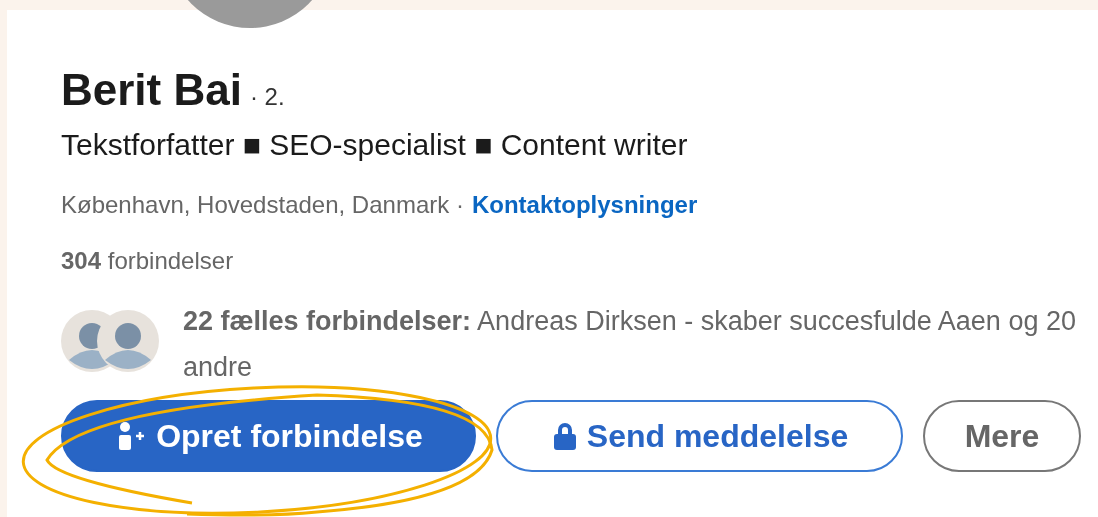 The height and width of the screenshot is (517, 1098). What do you see at coordinates (375, 145) in the screenshot?
I see `profile-headline: Tekstforfatter ■ SEO-specialist ■ Content writer` at bounding box center [375, 145].